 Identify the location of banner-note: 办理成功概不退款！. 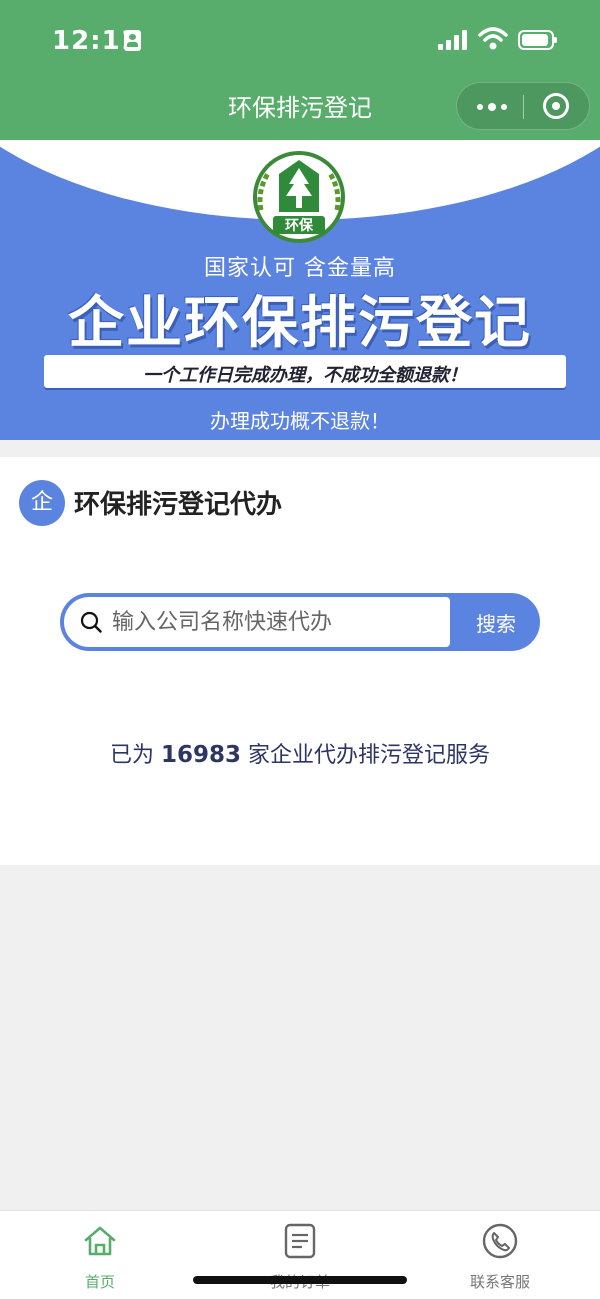
(300, 421).